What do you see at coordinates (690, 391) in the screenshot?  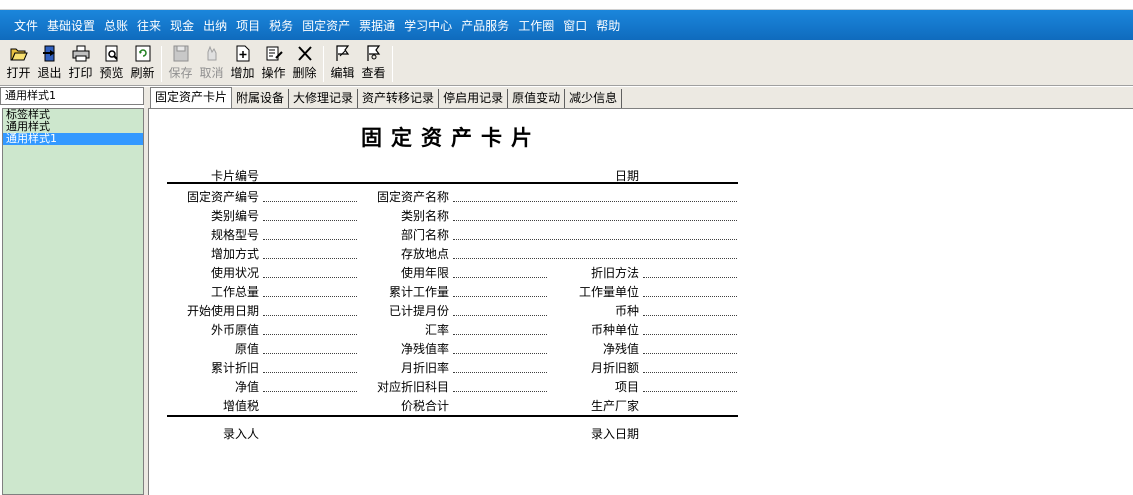 I see `project-field` at bounding box center [690, 391].